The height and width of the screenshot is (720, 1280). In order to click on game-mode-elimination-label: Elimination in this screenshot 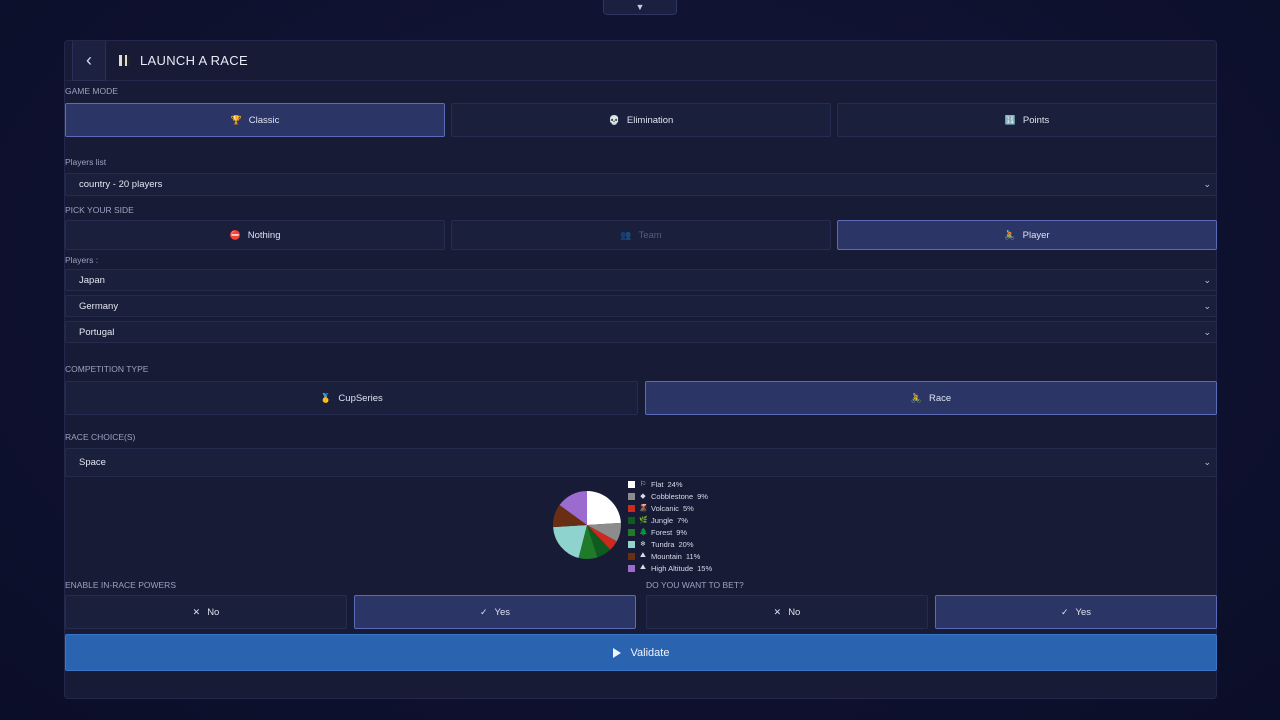, I will do `click(650, 120)`.